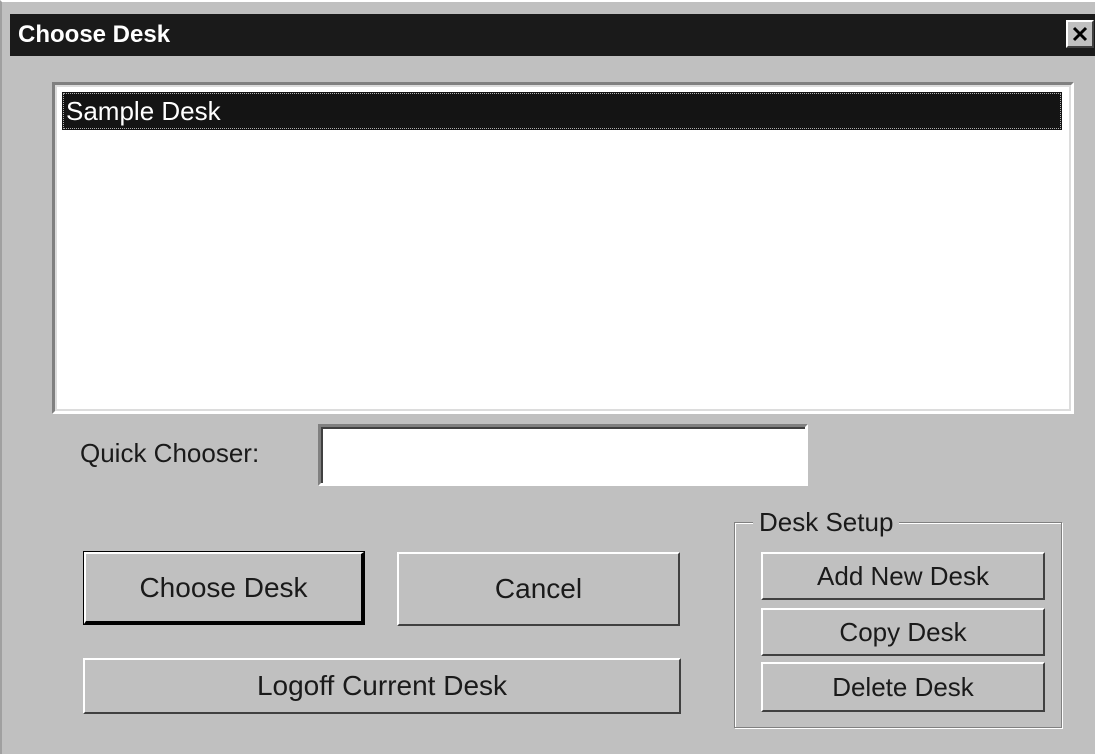  What do you see at coordinates (94, 34) in the screenshot?
I see `window-title: Choose Desk` at bounding box center [94, 34].